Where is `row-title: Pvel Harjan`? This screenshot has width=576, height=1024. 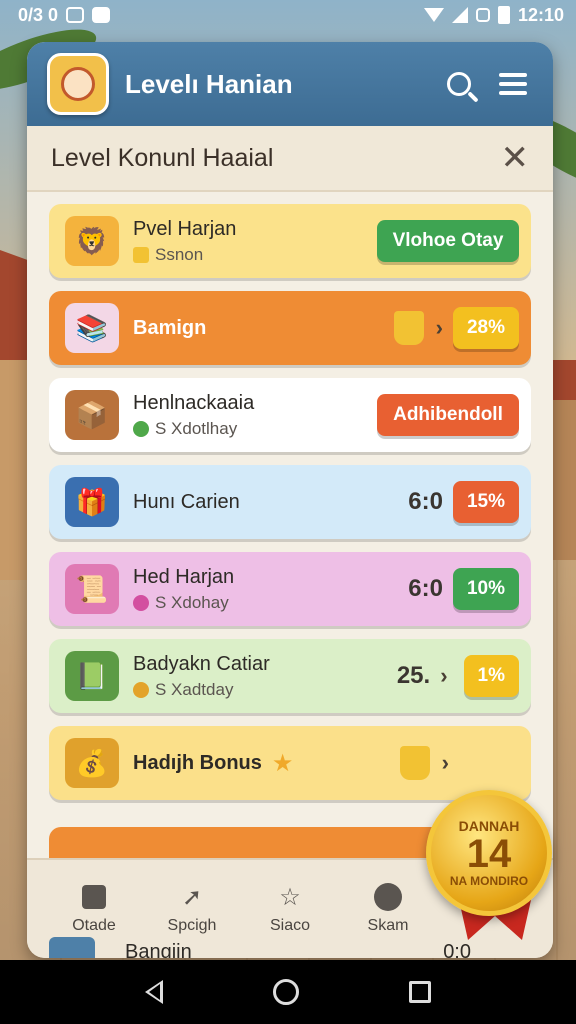
row-title: Pvel Harjan is located at coordinates (185, 228).